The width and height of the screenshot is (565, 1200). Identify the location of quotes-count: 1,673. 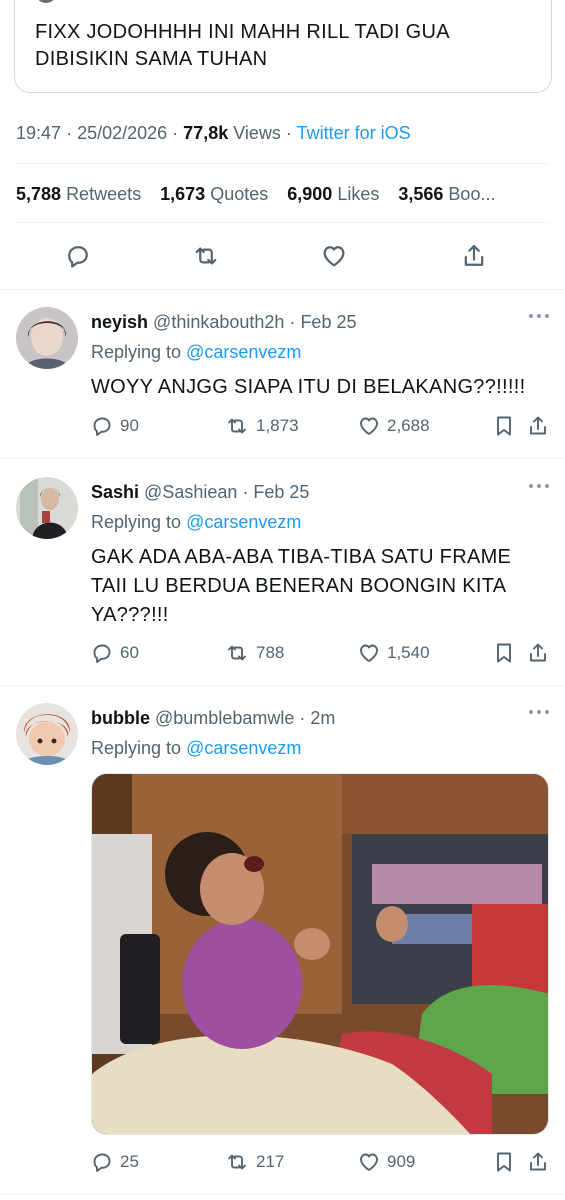
(183, 194).